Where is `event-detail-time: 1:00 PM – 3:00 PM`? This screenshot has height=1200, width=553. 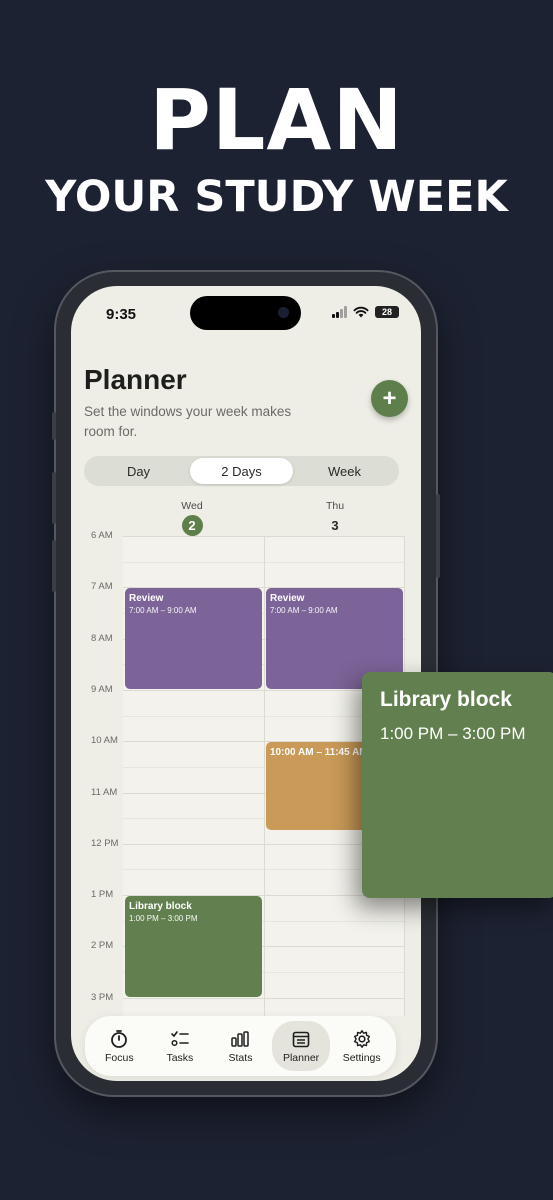
event-detail-time: 1:00 PM – 3:00 PM is located at coordinates (453, 733).